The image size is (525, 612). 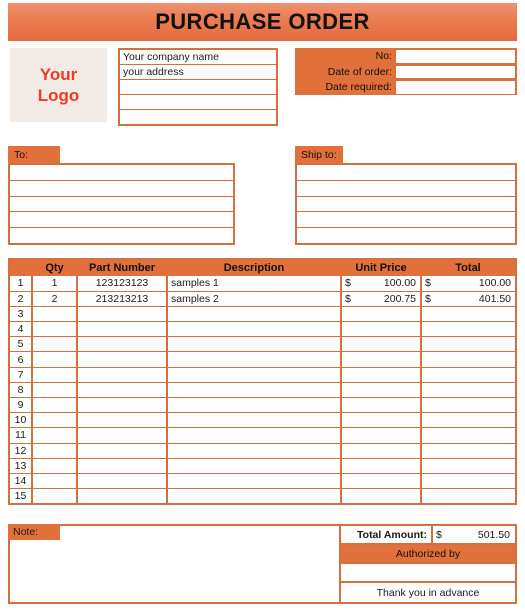 What do you see at coordinates (198, 72) in the screenshot?
I see `company-address-field: your address` at bounding box center [198, 72].